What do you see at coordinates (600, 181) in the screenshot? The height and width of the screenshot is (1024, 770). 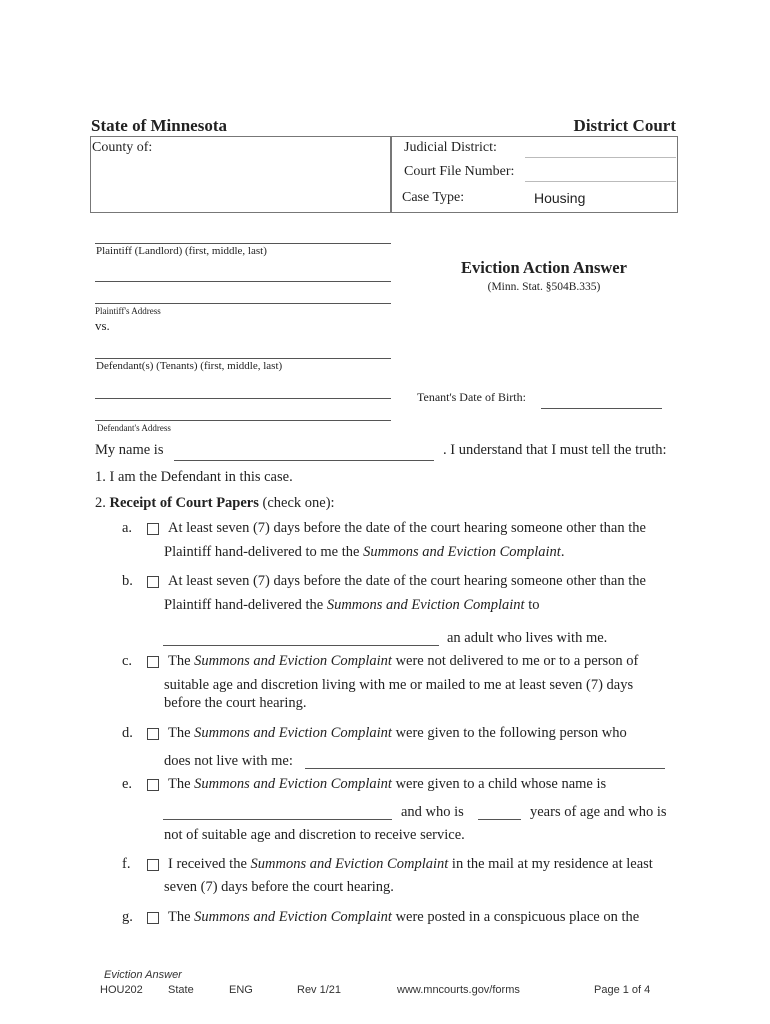 I see `court-file-number-field` at bounding box center [600, 181].